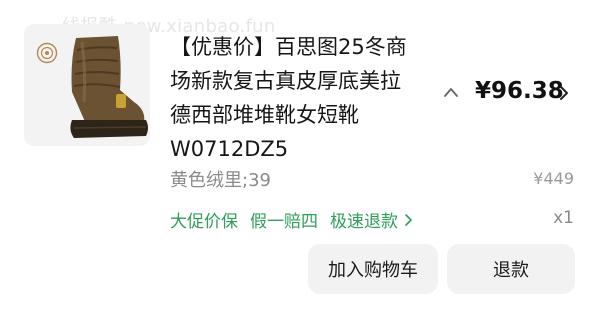  Describe the element at coordinates (288, 47) in the screenshot. I see `product-title-line: 【优惠价】百思图25冬商` at that location.